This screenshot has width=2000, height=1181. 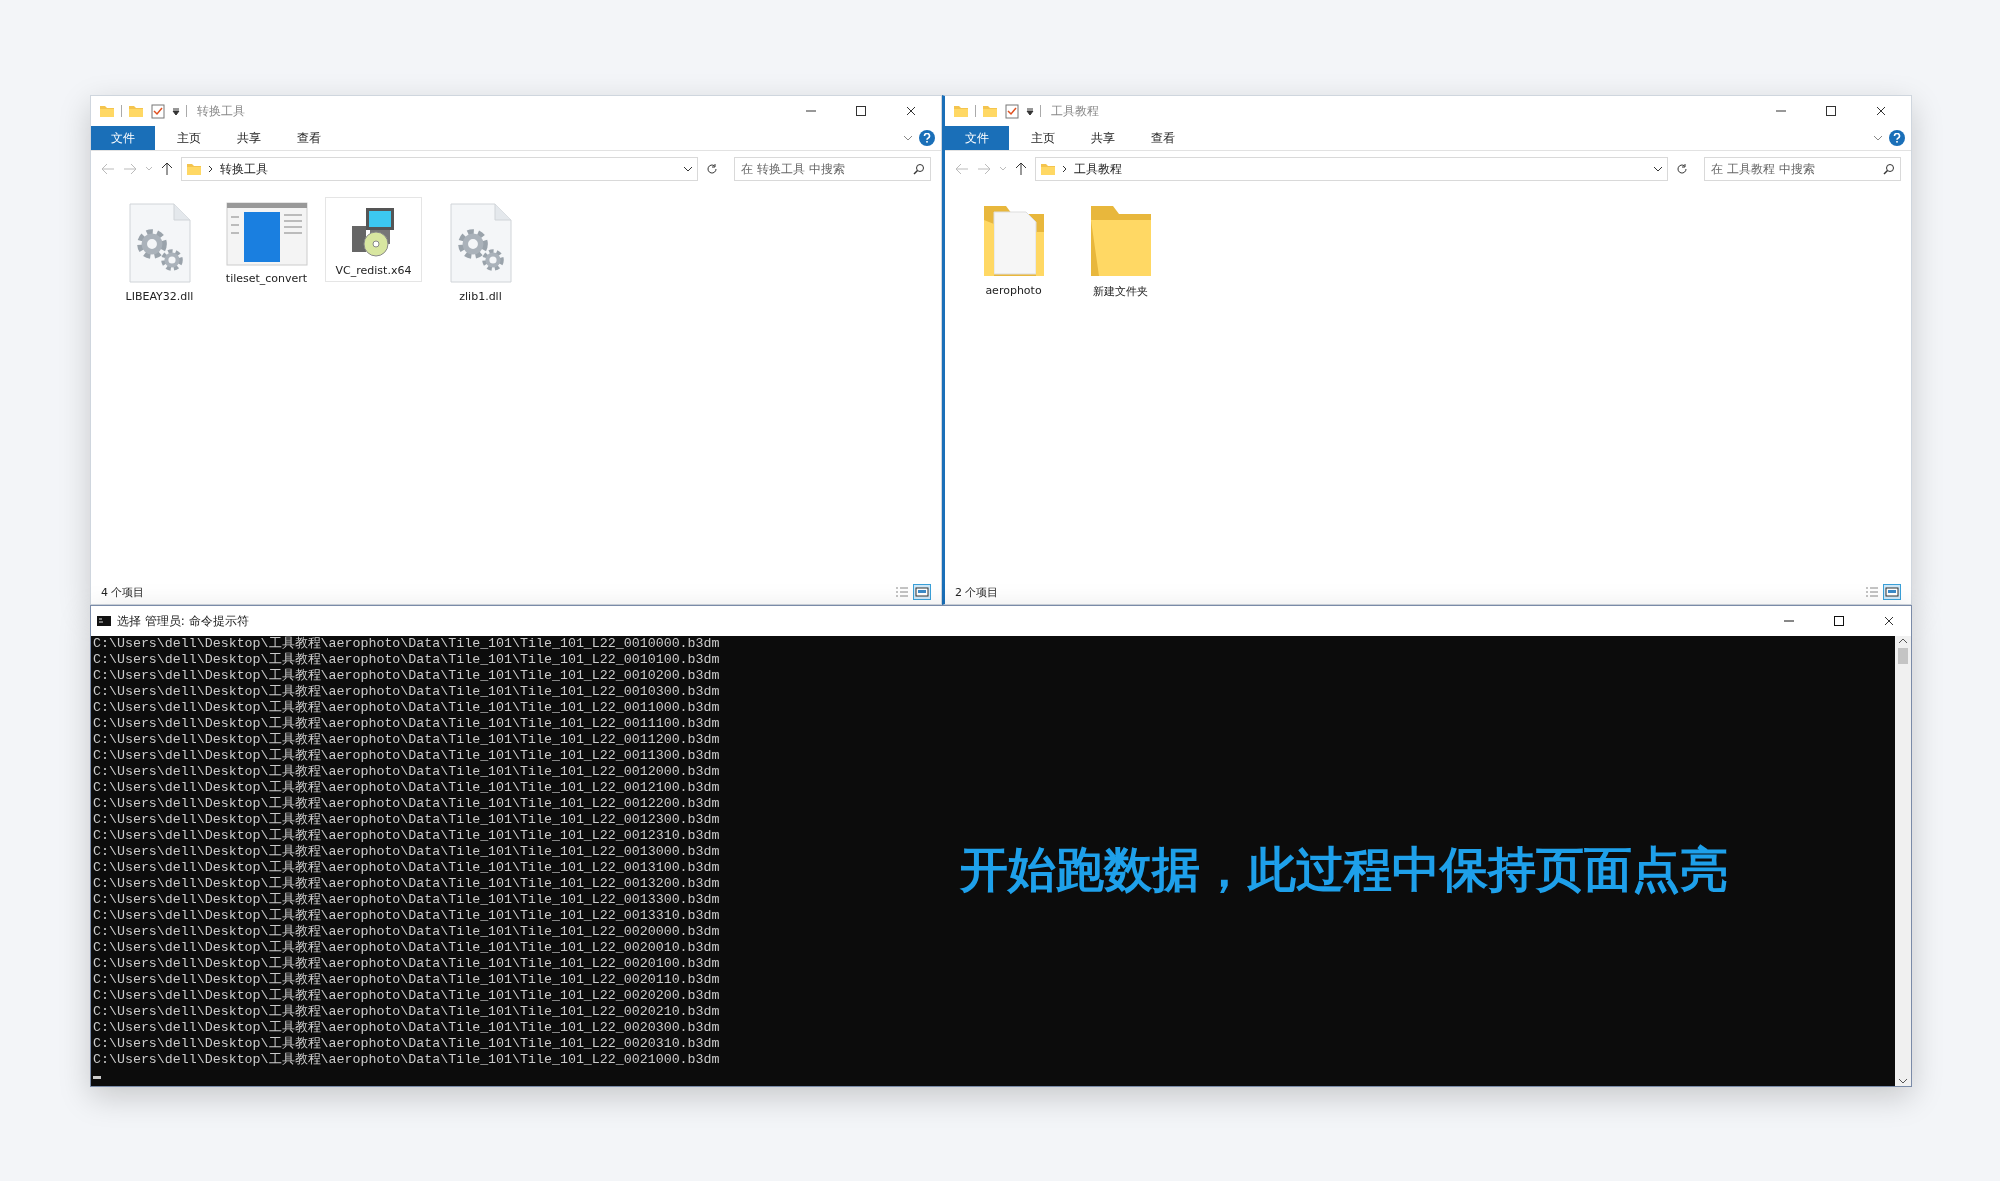 What do you see at coordinates (406, 772) in the screenshot?
I see `console-line: C:\Users\dell\Desktop\工具教程\aerophoto\Data\Tile_101\Tile_101_L22_0012000.b3dm` at bounding box center [406, 772].